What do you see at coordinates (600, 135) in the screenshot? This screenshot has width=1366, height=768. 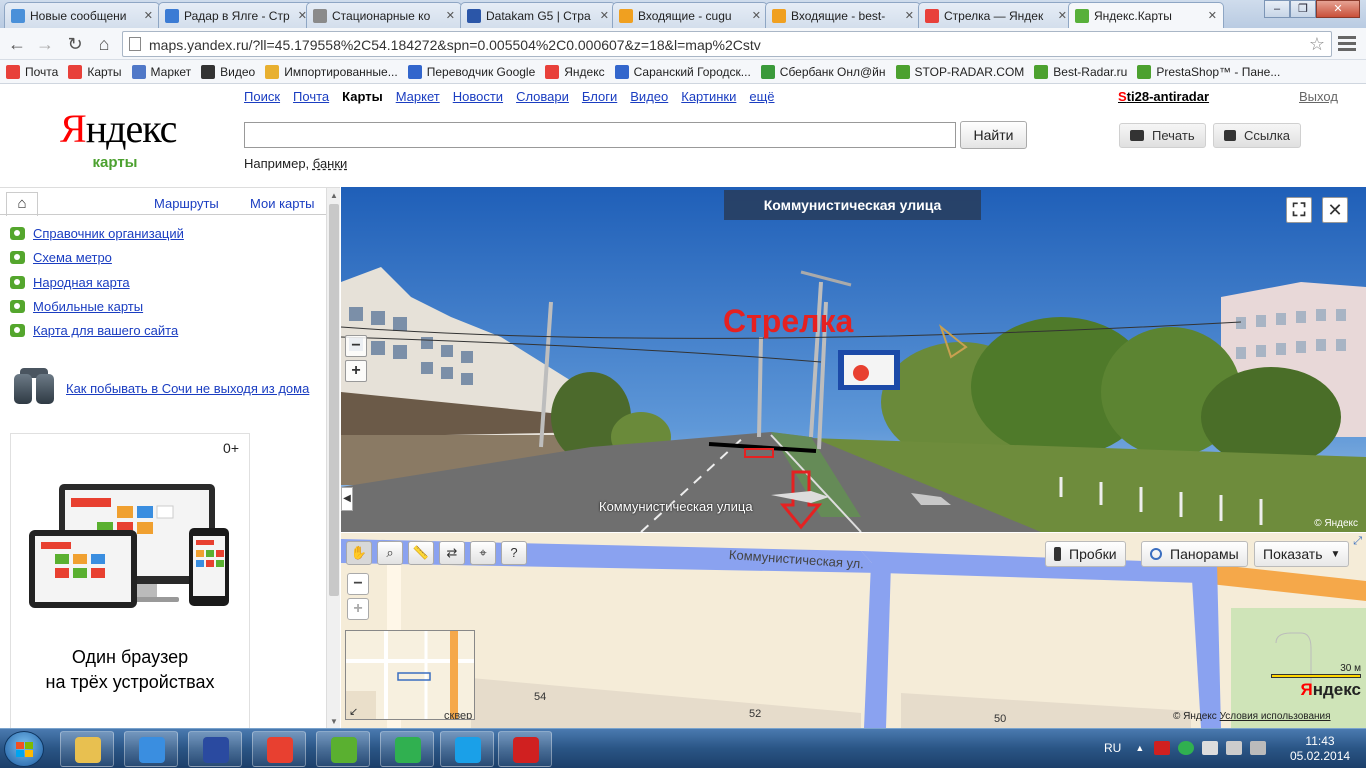 I see `search-input` at bounding box center [600, 135].